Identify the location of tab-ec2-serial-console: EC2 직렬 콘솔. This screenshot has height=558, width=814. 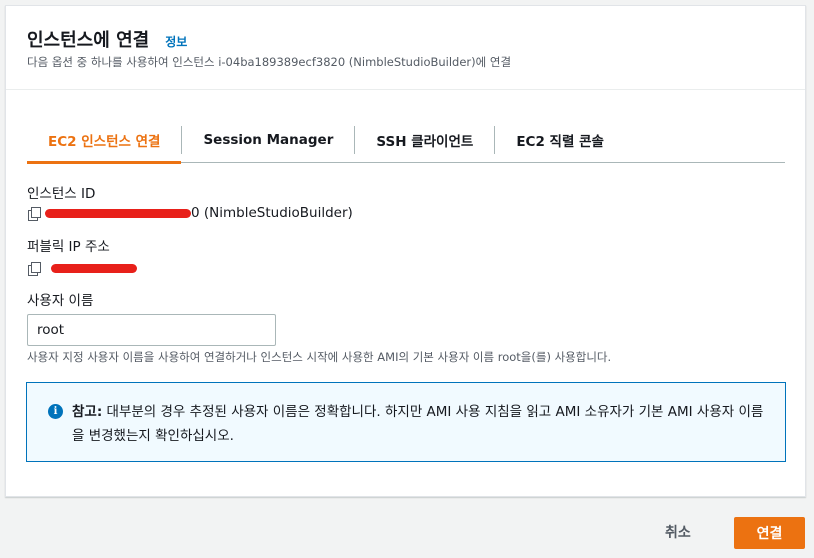
(560, 140).